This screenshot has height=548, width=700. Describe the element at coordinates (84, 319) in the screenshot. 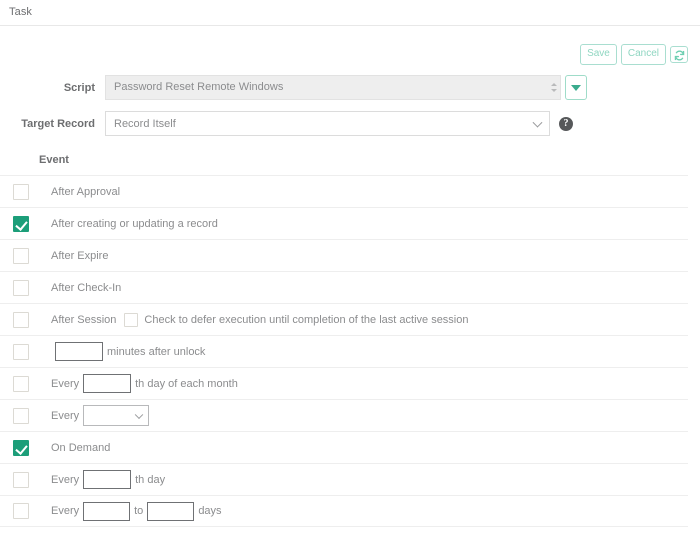

I see `event-row-label: After Session` at that location.